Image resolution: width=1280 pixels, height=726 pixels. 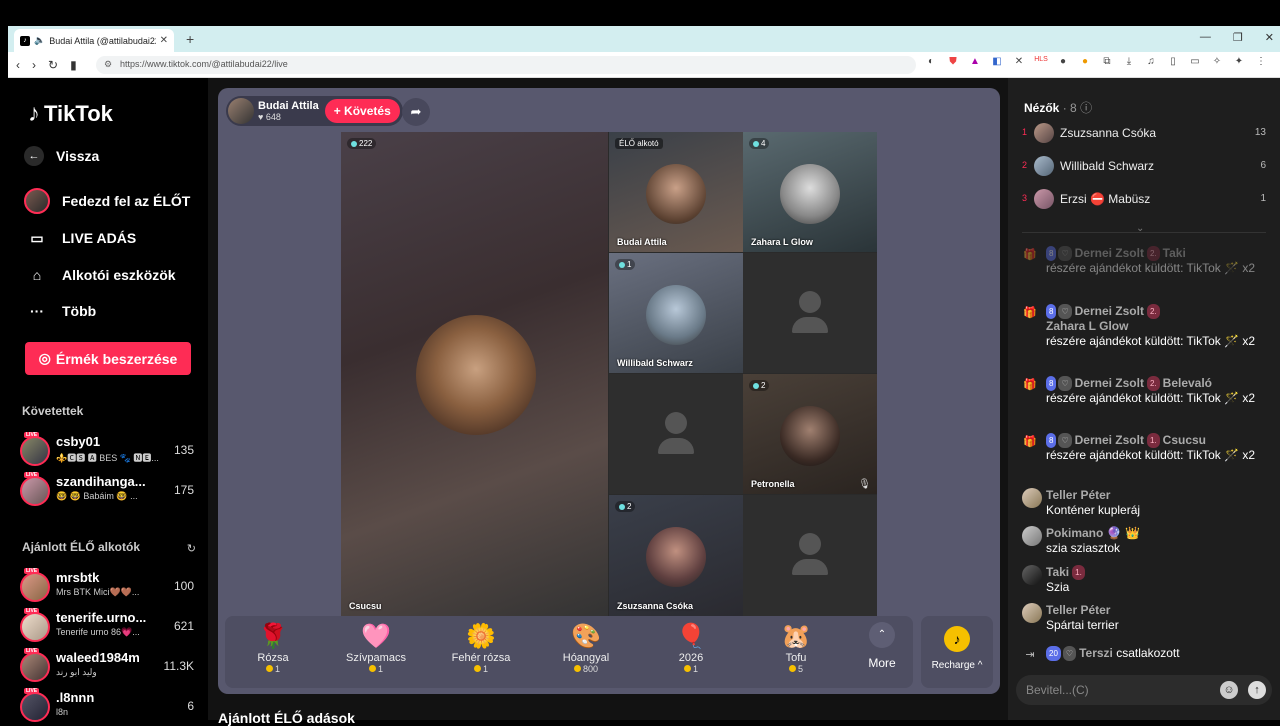 What do you see at coordinates (655, 606) in the screenshot?
I see `guest-name: Zsuzsanna Csóka` at bounding box center [655, 606].